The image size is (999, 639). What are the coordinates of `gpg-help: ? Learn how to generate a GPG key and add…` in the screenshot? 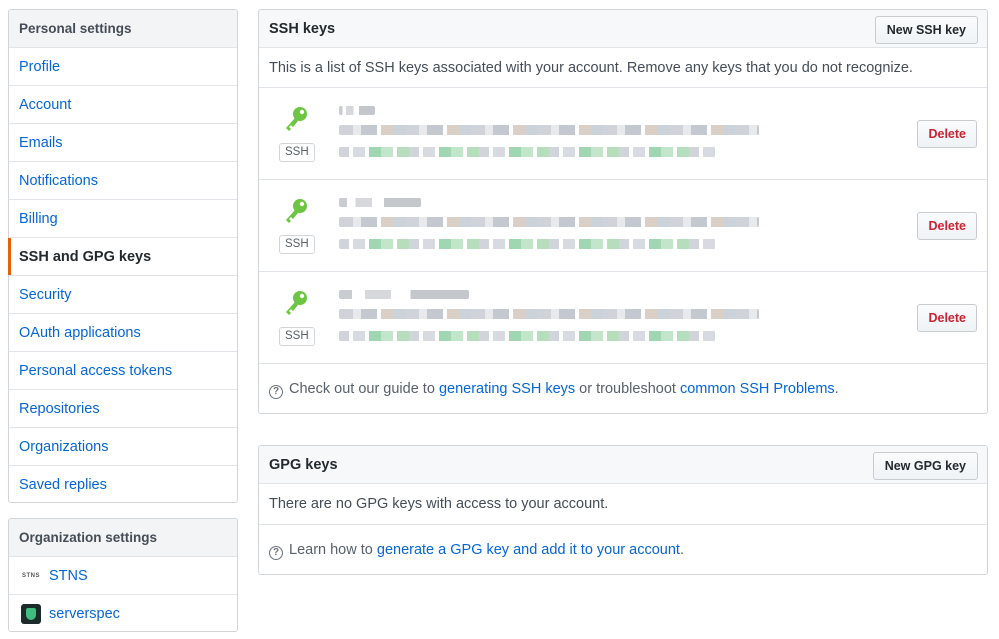 It's located at (623, 550).